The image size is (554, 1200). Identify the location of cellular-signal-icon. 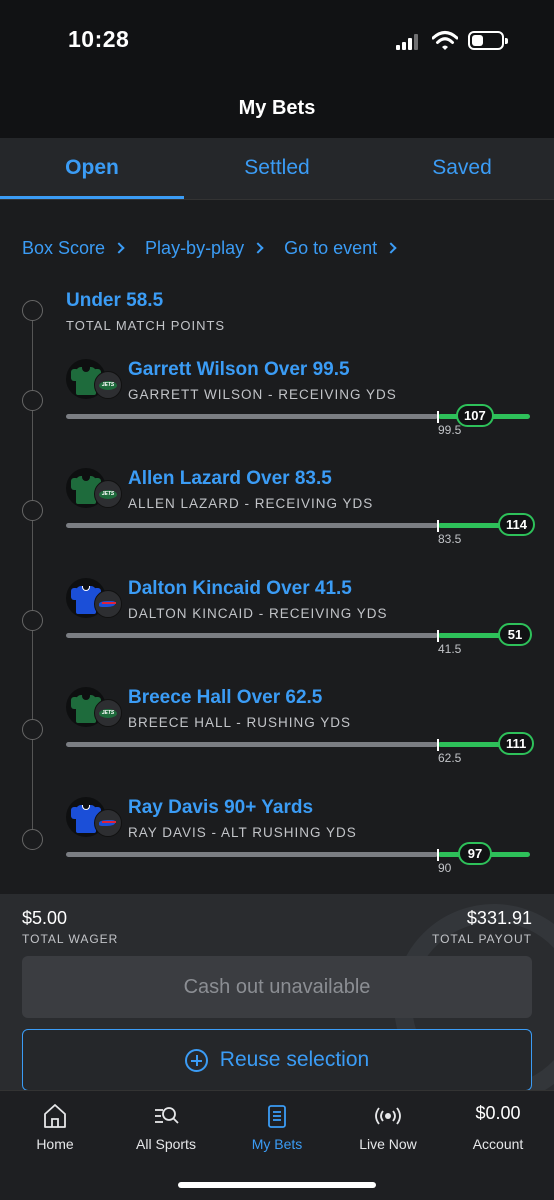
(409, 42).